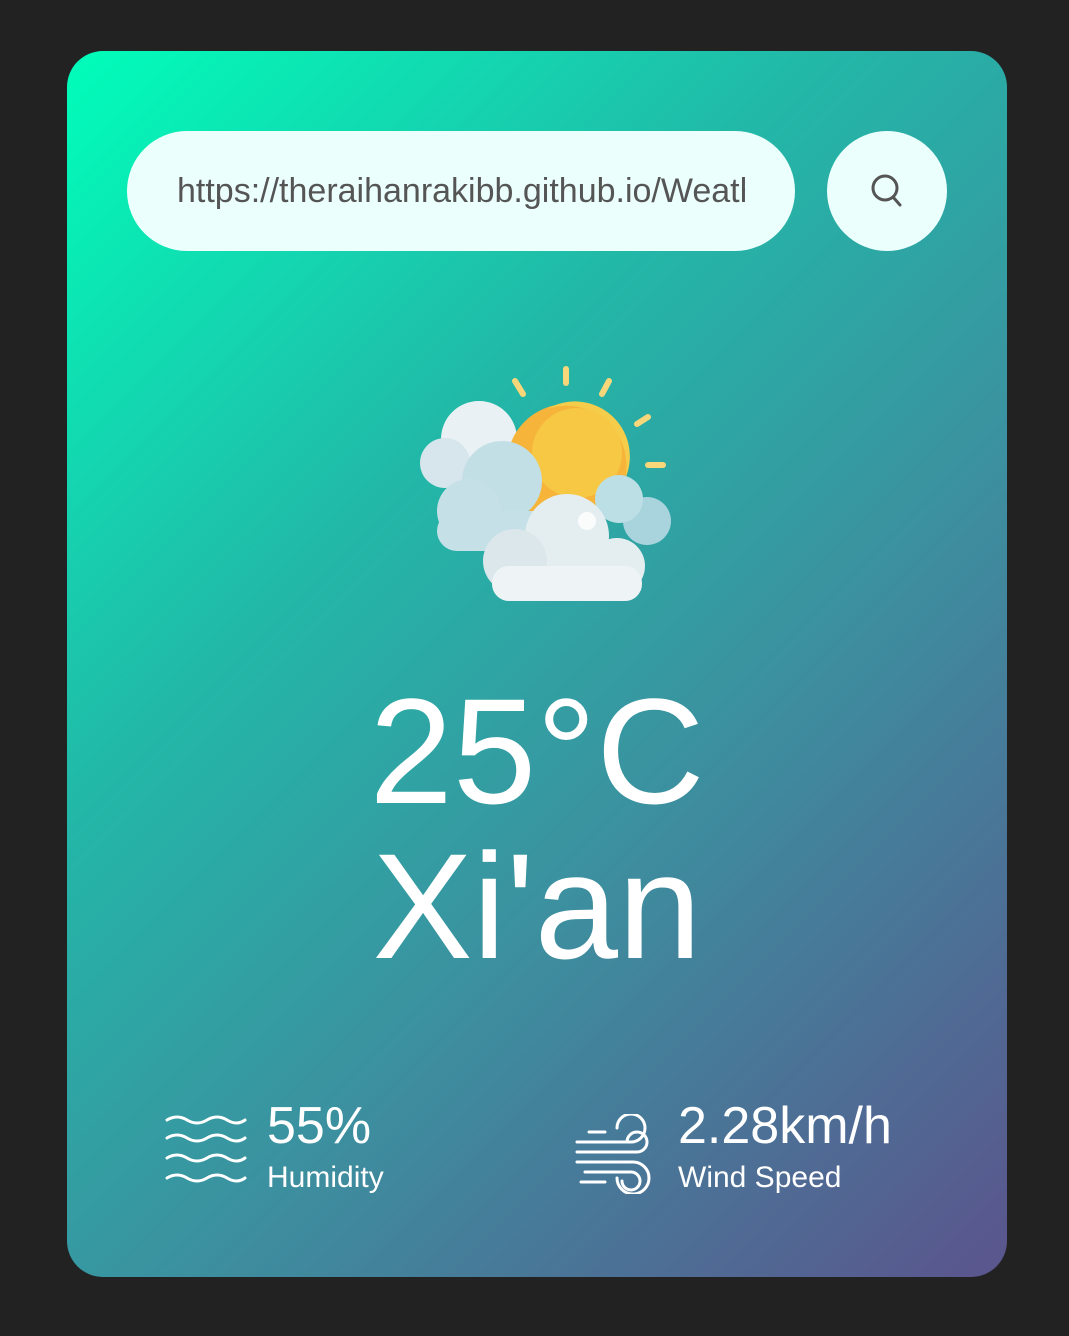  Describe the element at coordinates (537, 1151) in the screenshot. I see `weather-details: 55% Humidity 2.28km/h Wind Speed` at that location.